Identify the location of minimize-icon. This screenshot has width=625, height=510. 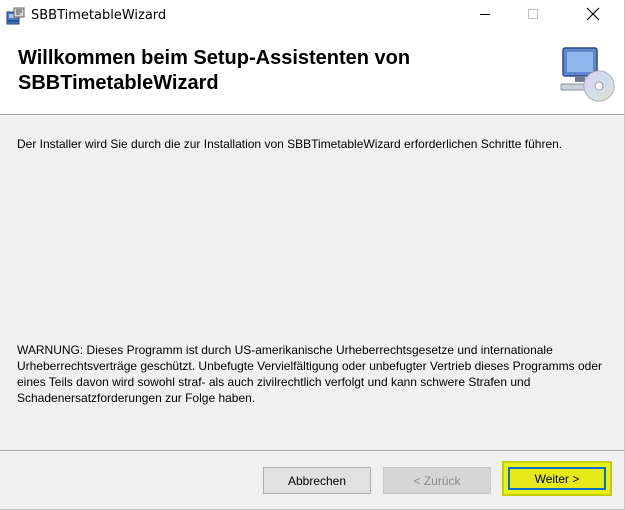
(485, 15).